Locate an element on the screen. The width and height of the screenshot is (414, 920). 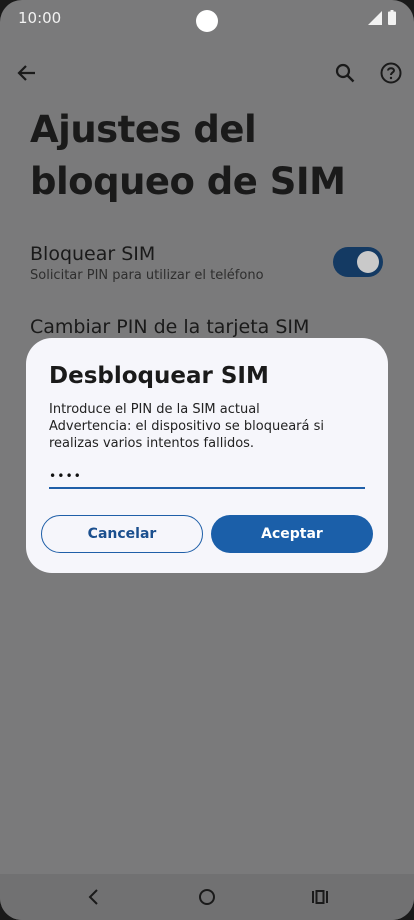
page-title: Ajustes del bloqueo de SIM is located at coordinates (188, 155).